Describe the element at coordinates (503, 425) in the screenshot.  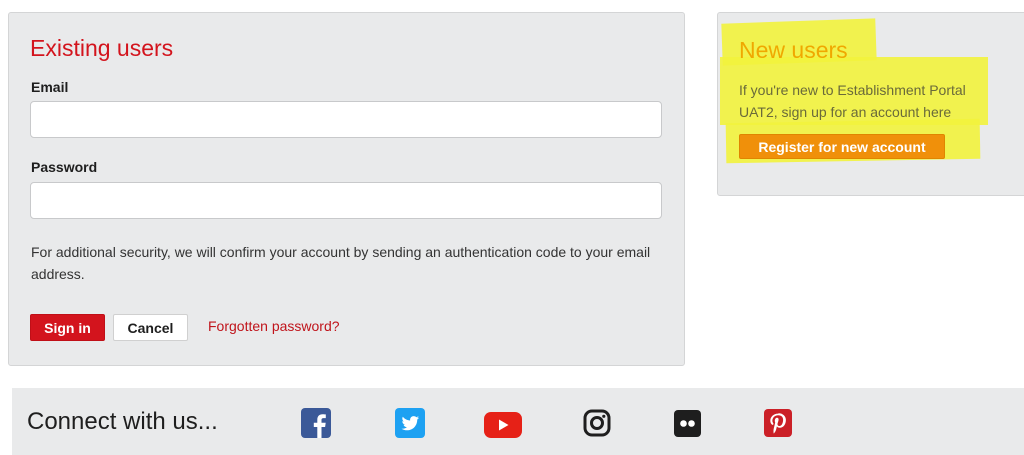
I see `youtube-icon` at that location.